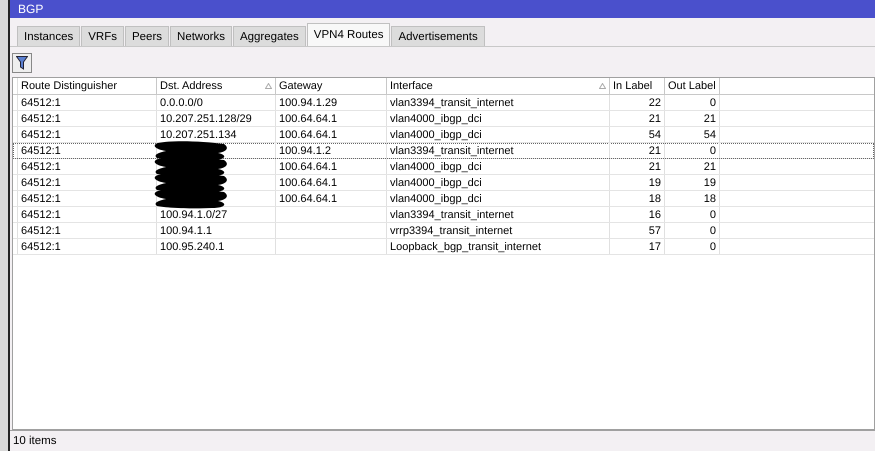 Image resolution: width=875 pixels, height=451 pixels. I want to click on table-cell: 100.94.1.29, so click(331, 102).